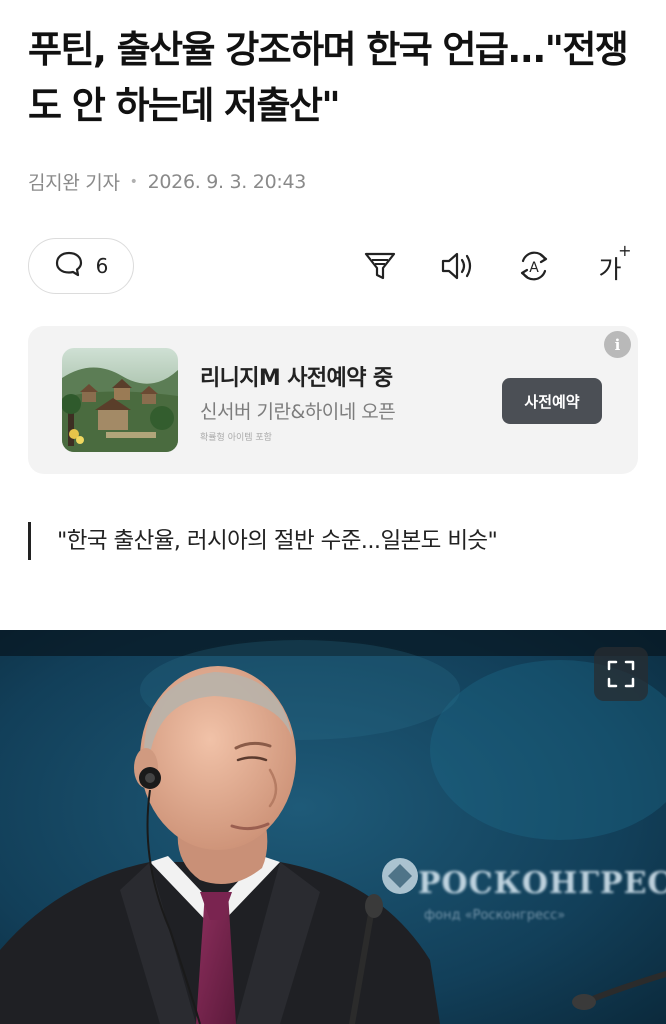 This screenshot has width=666, height=1024. I want to click on translate-letter: A, so click(534, 268).